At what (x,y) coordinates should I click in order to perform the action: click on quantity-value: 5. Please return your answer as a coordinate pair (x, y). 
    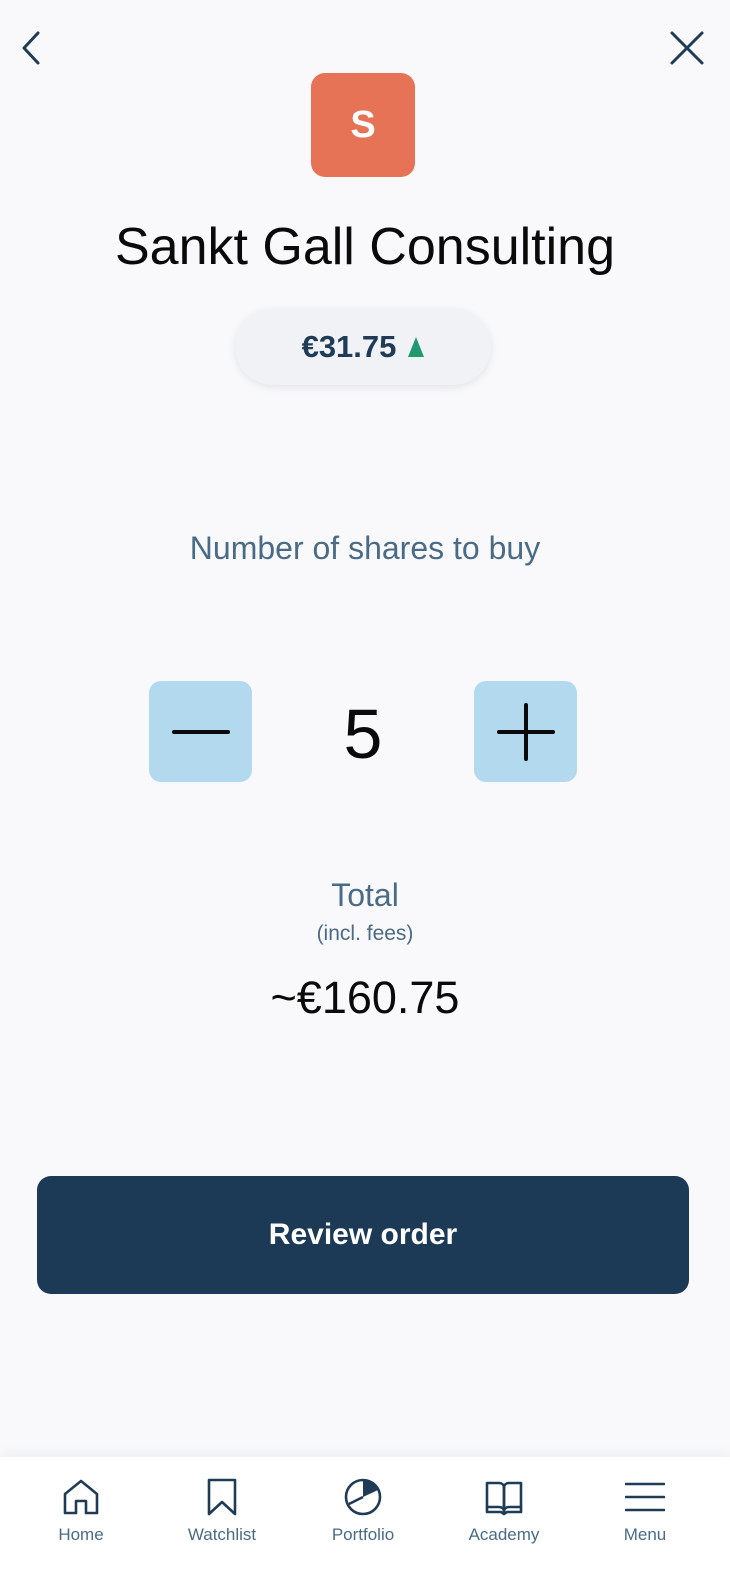
    Looking at the image, I should click on (363, 734).